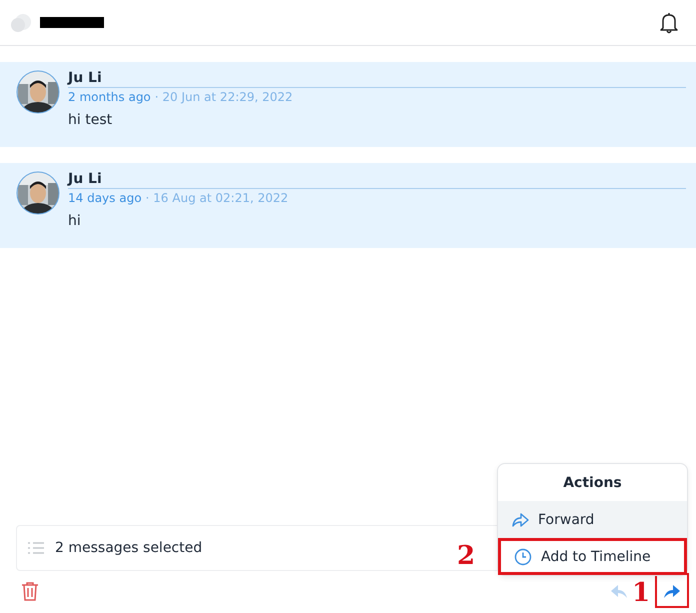 The image size is (696, 613). I want to click on annotation-number: 2, so click(466, 556).